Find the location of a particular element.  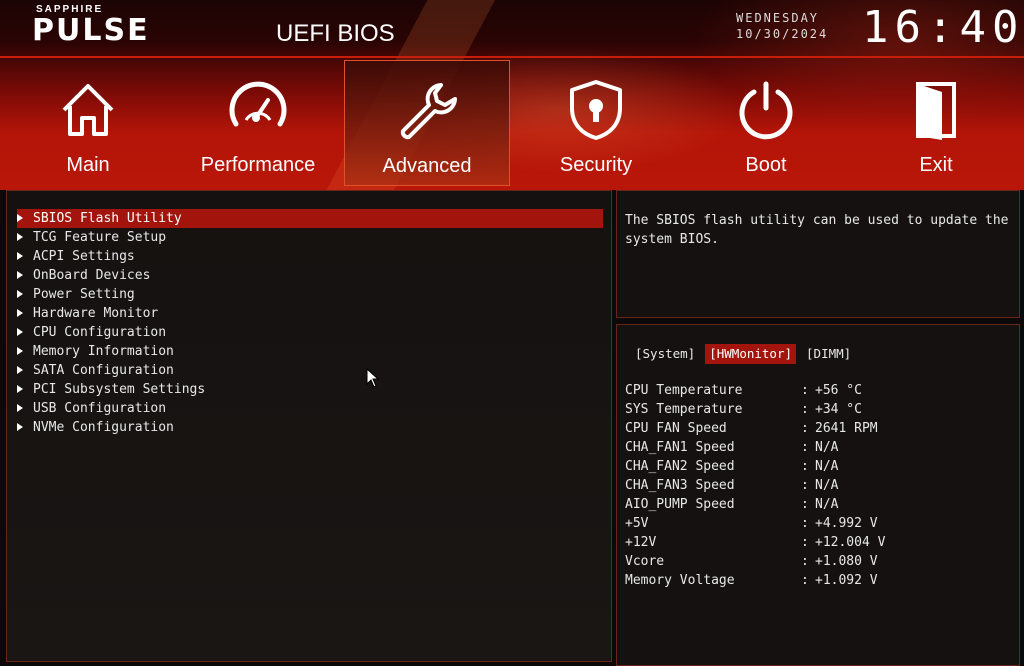

hardware-row: SYS Temperature: +34 °C is located at coordinates (815, 409).